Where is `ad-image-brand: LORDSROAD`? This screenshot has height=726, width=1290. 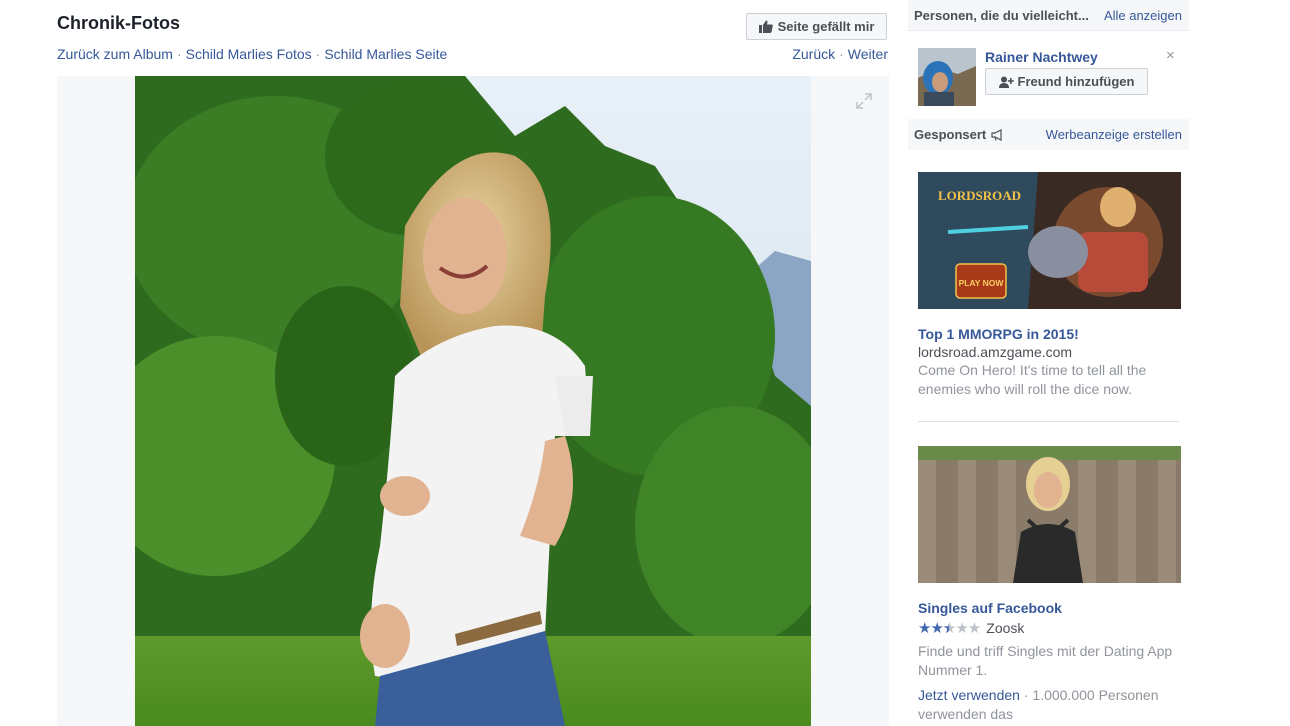
ad-image-brand: LORDSROAD is located at coordinates (979, 195).